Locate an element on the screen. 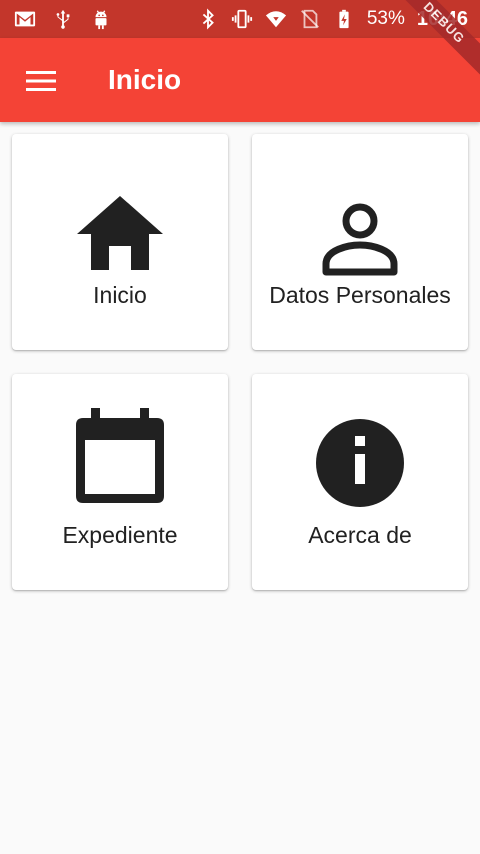  menu-icon is located at coordinates (41, 81).